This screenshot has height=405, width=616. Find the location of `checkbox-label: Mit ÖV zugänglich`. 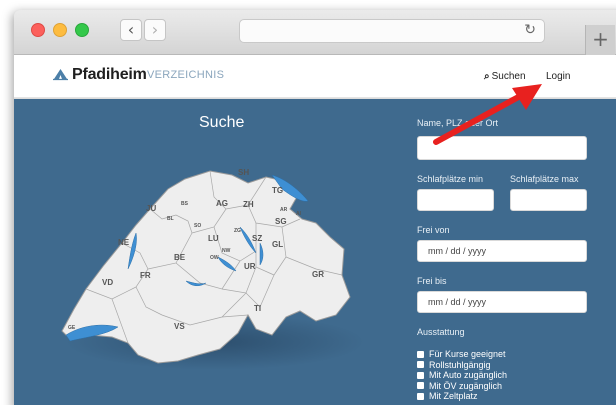

checkbox-label: Mit ÖV zugänglich is located at coordinates (466, 385).